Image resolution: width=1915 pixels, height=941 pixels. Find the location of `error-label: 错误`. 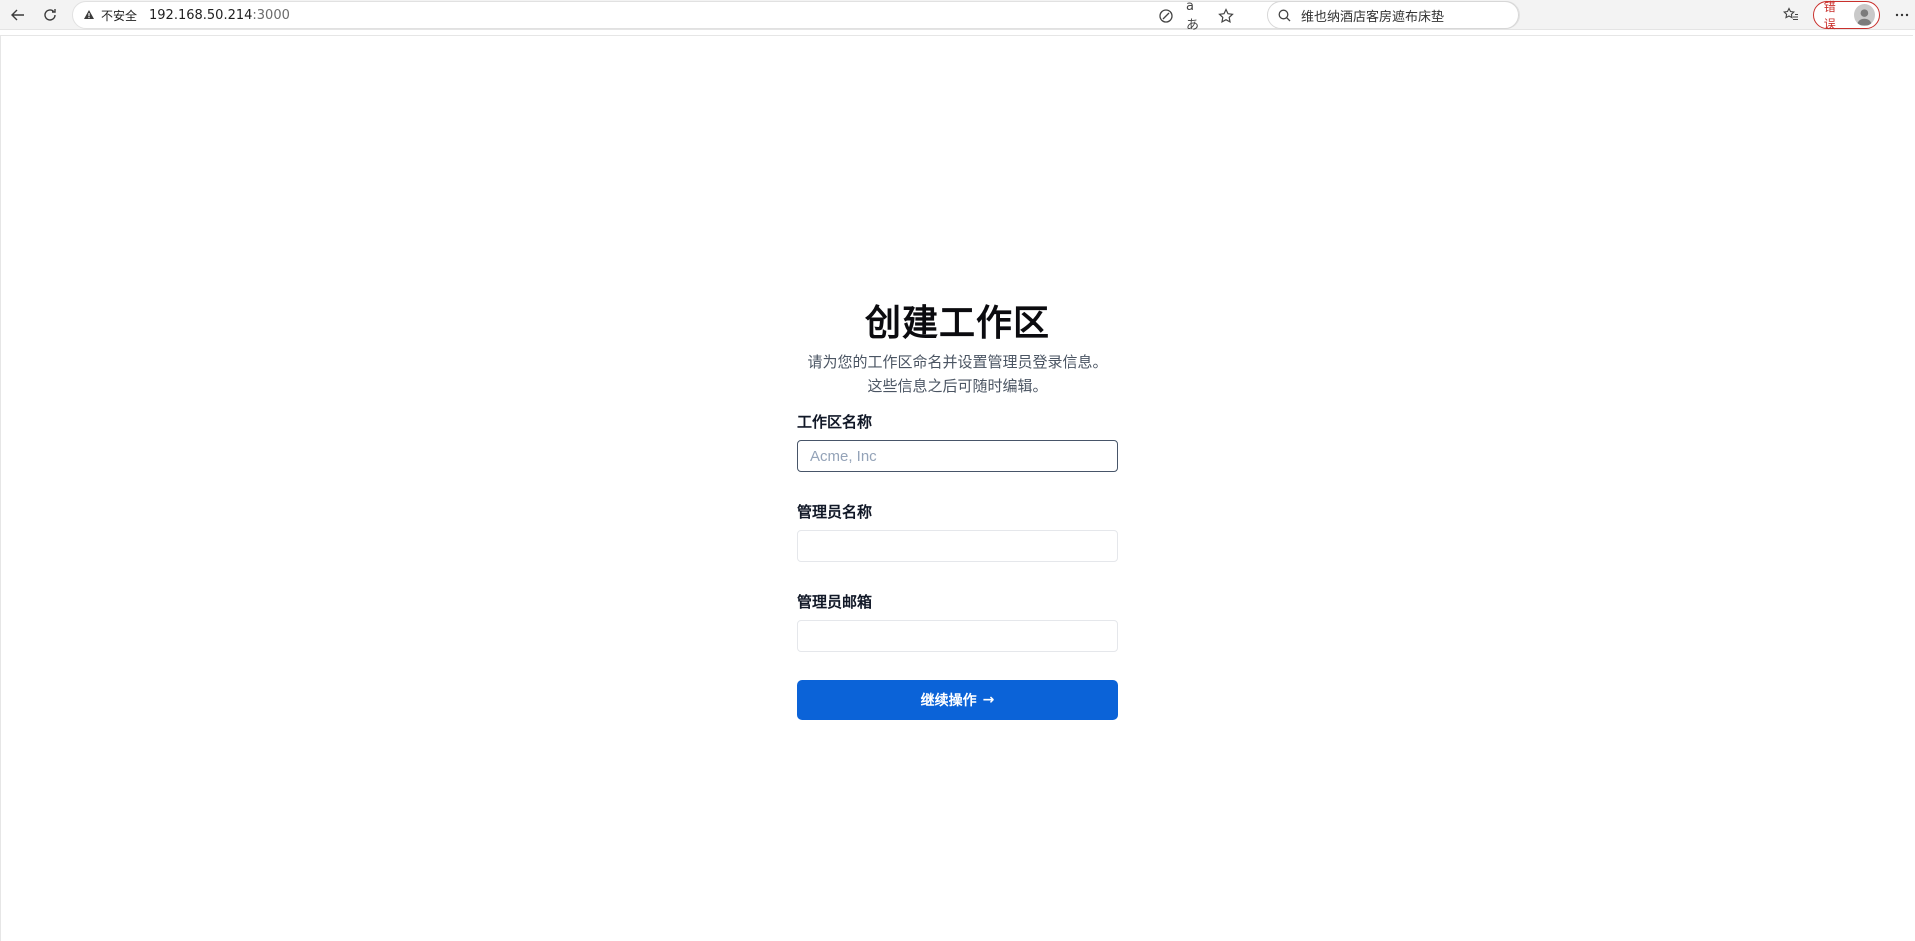

error-label: 错误 is located at coordinates (1829, 15).